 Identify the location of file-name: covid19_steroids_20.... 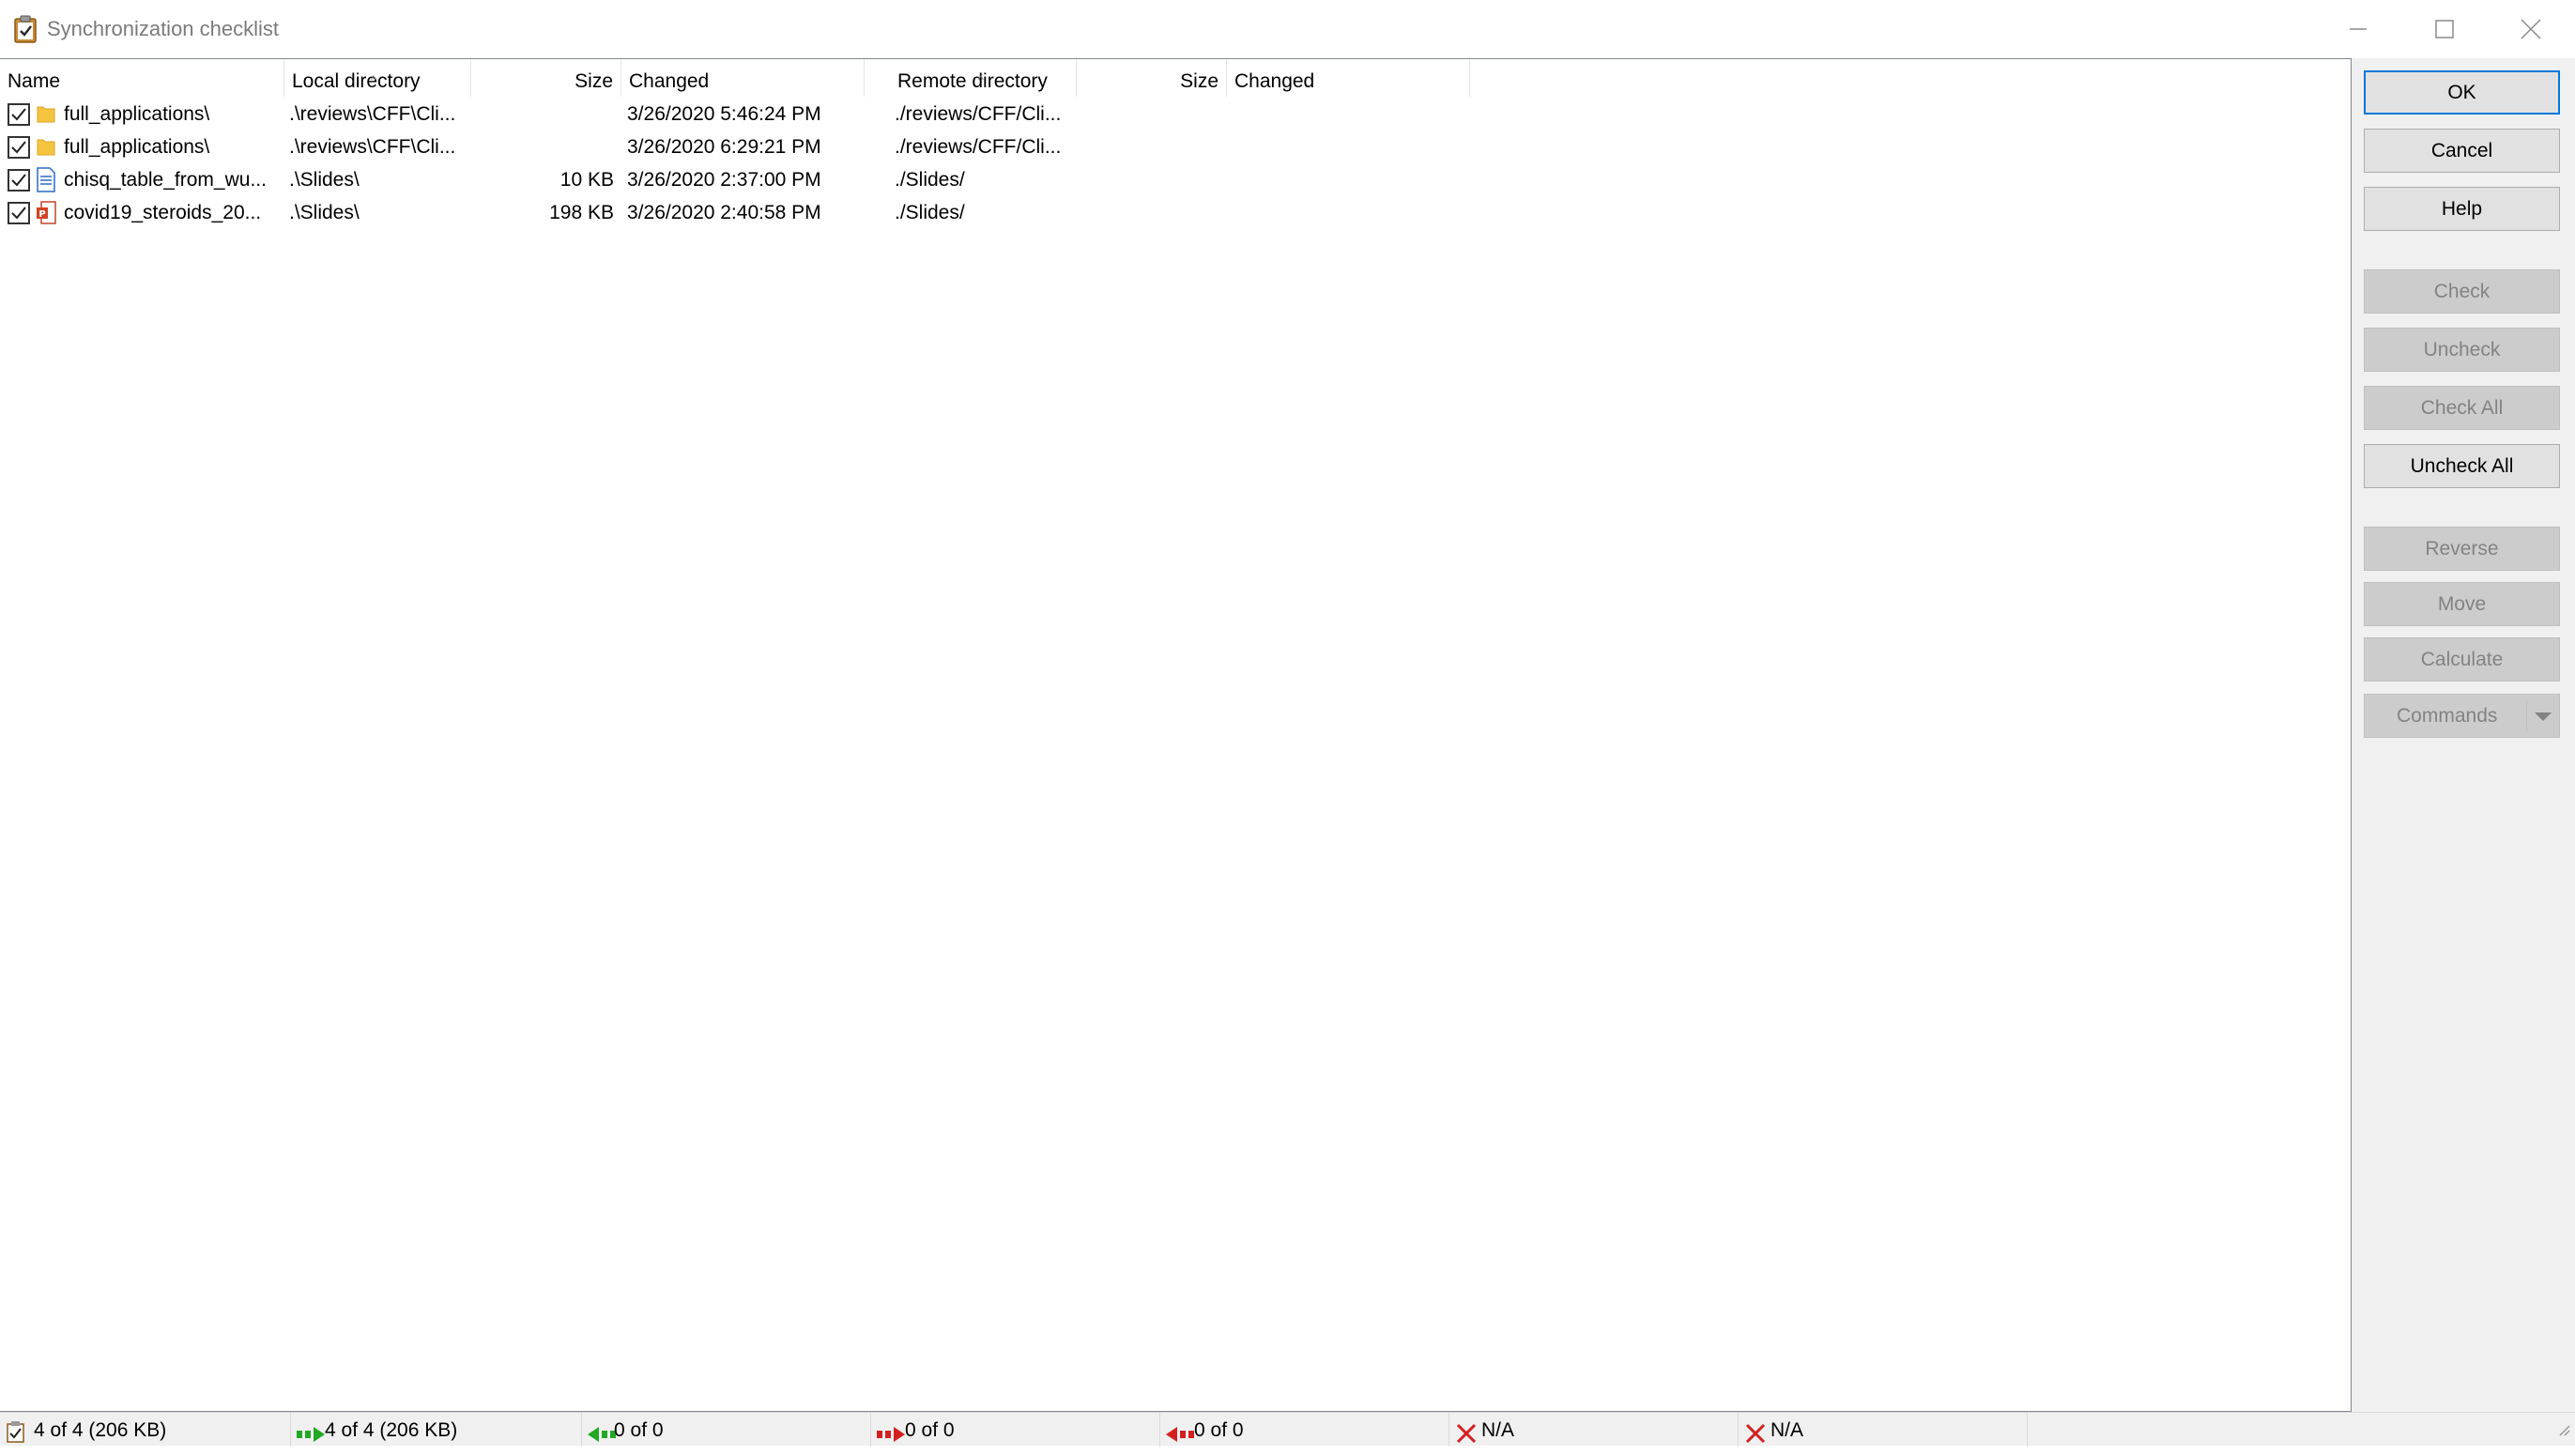
(163, 212).